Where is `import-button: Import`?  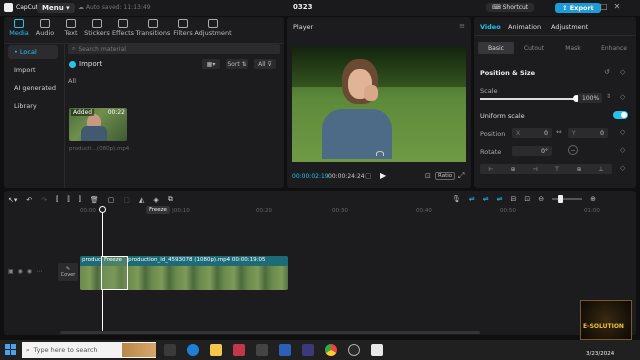 import-button: Import is located at coordinates (85, 64).